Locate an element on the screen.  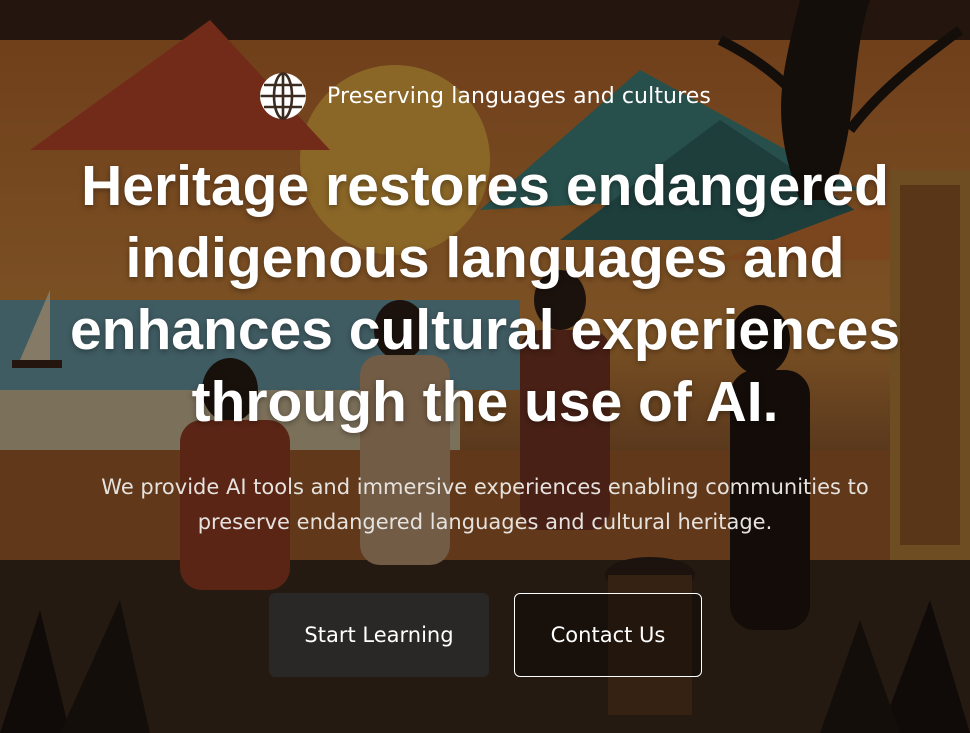
headline-line: Heritage restores endangered is located at coordinates (485, 186).